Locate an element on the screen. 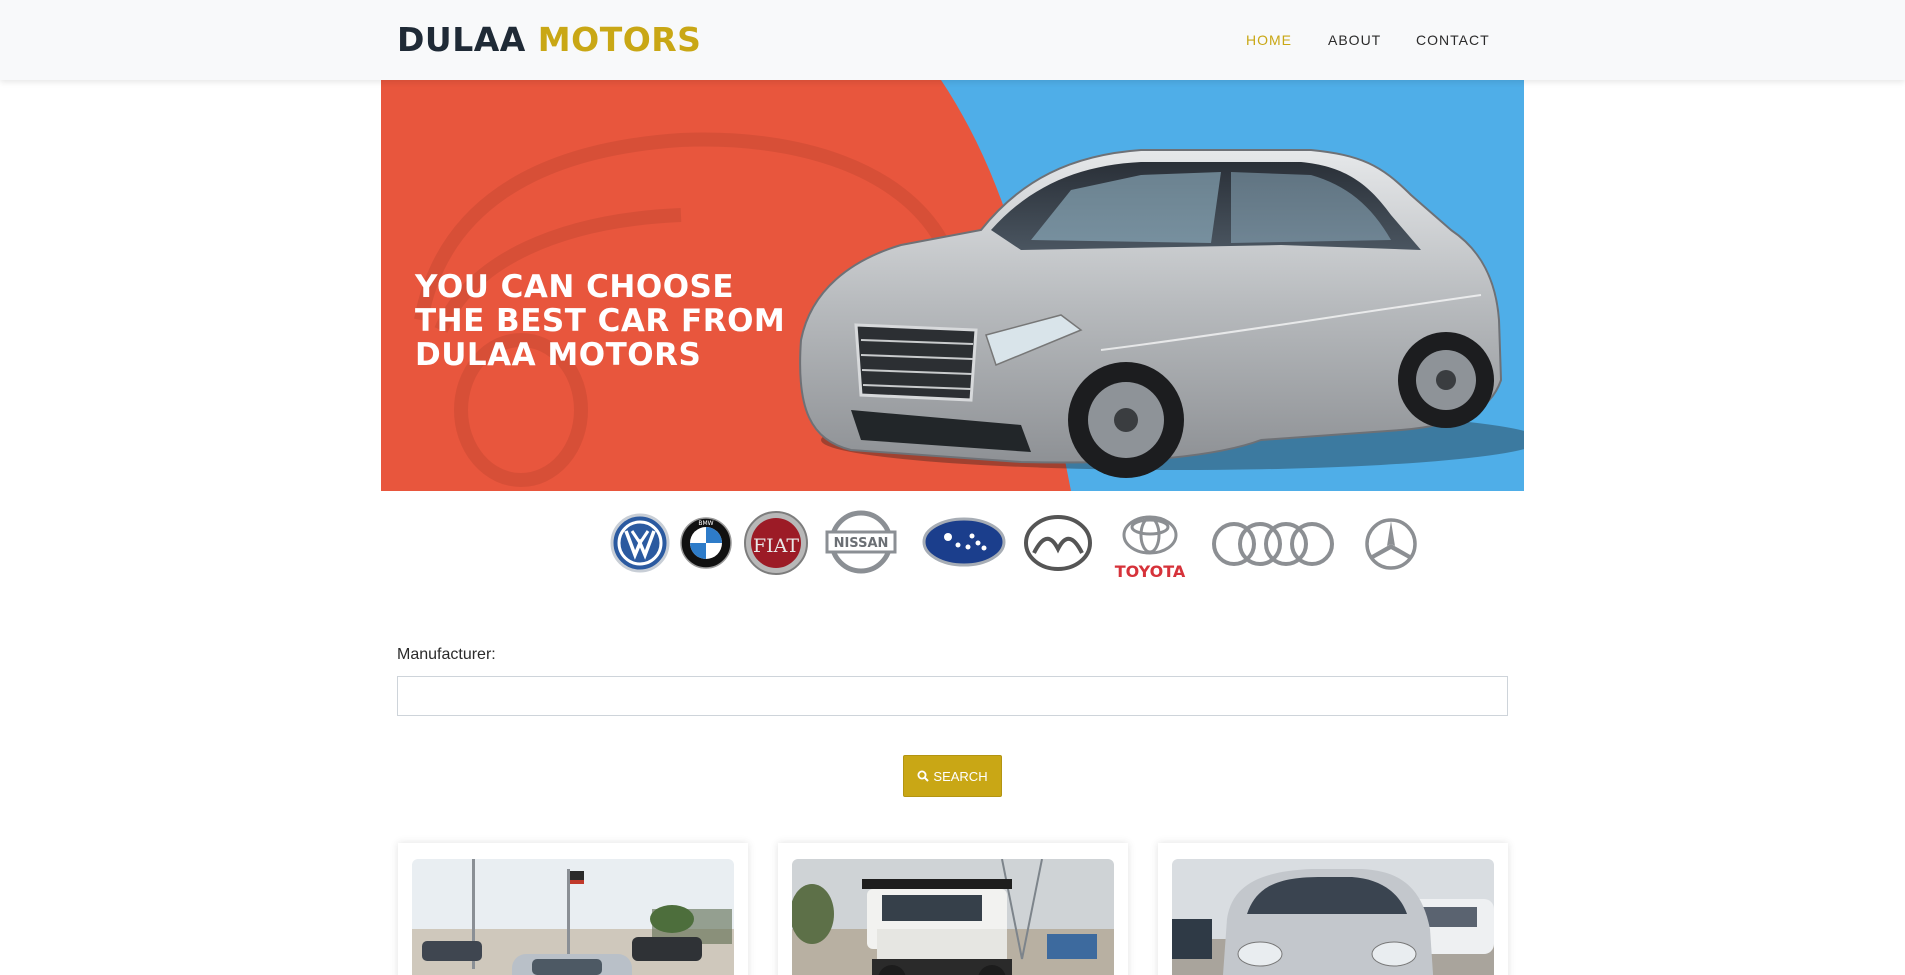  search-icon is located at coordinates (923, 776).